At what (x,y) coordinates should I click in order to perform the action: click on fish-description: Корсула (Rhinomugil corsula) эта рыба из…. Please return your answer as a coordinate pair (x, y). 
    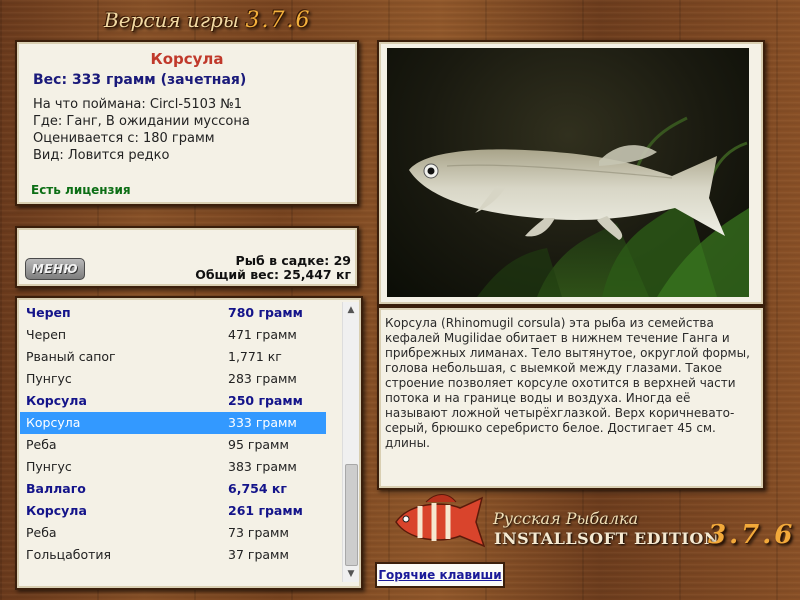
    Looking at the image, I should click on (567, 383).